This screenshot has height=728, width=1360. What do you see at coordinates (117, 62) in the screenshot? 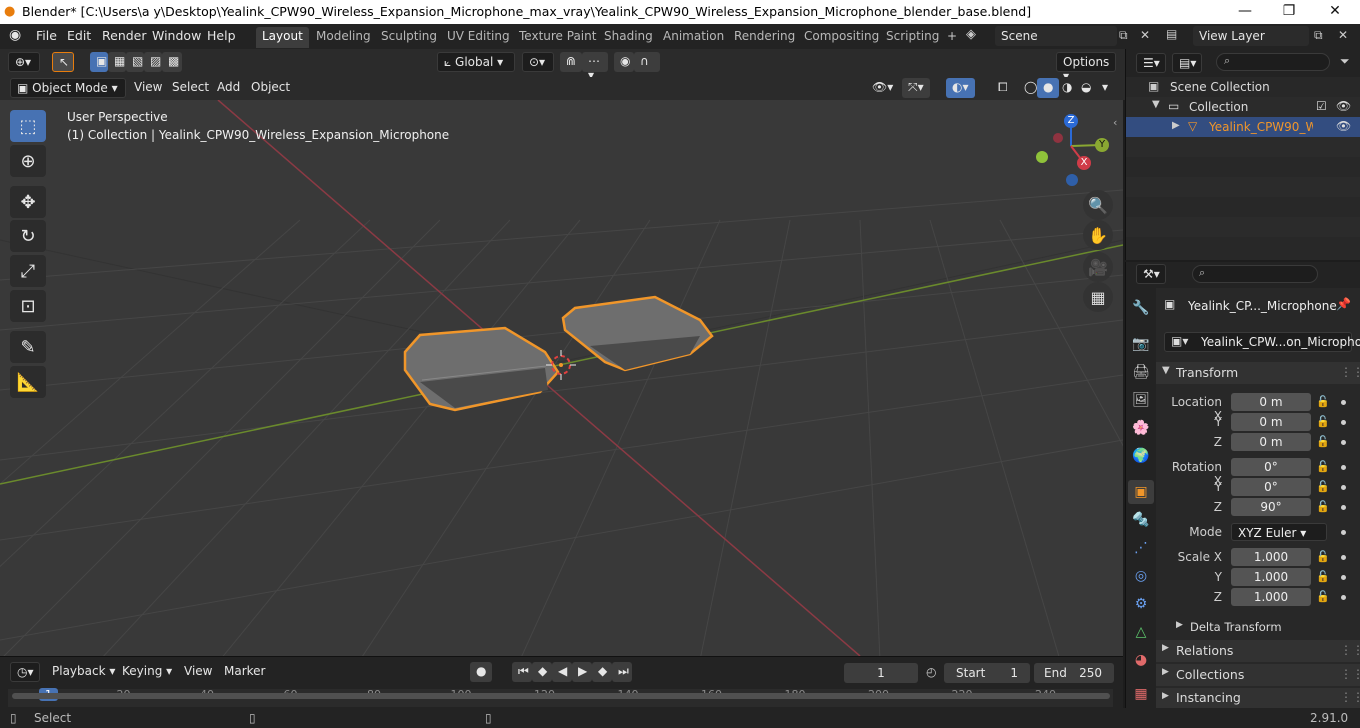
I see `select-mode-extend-icon: ▦` at bounding box center [117, 62].